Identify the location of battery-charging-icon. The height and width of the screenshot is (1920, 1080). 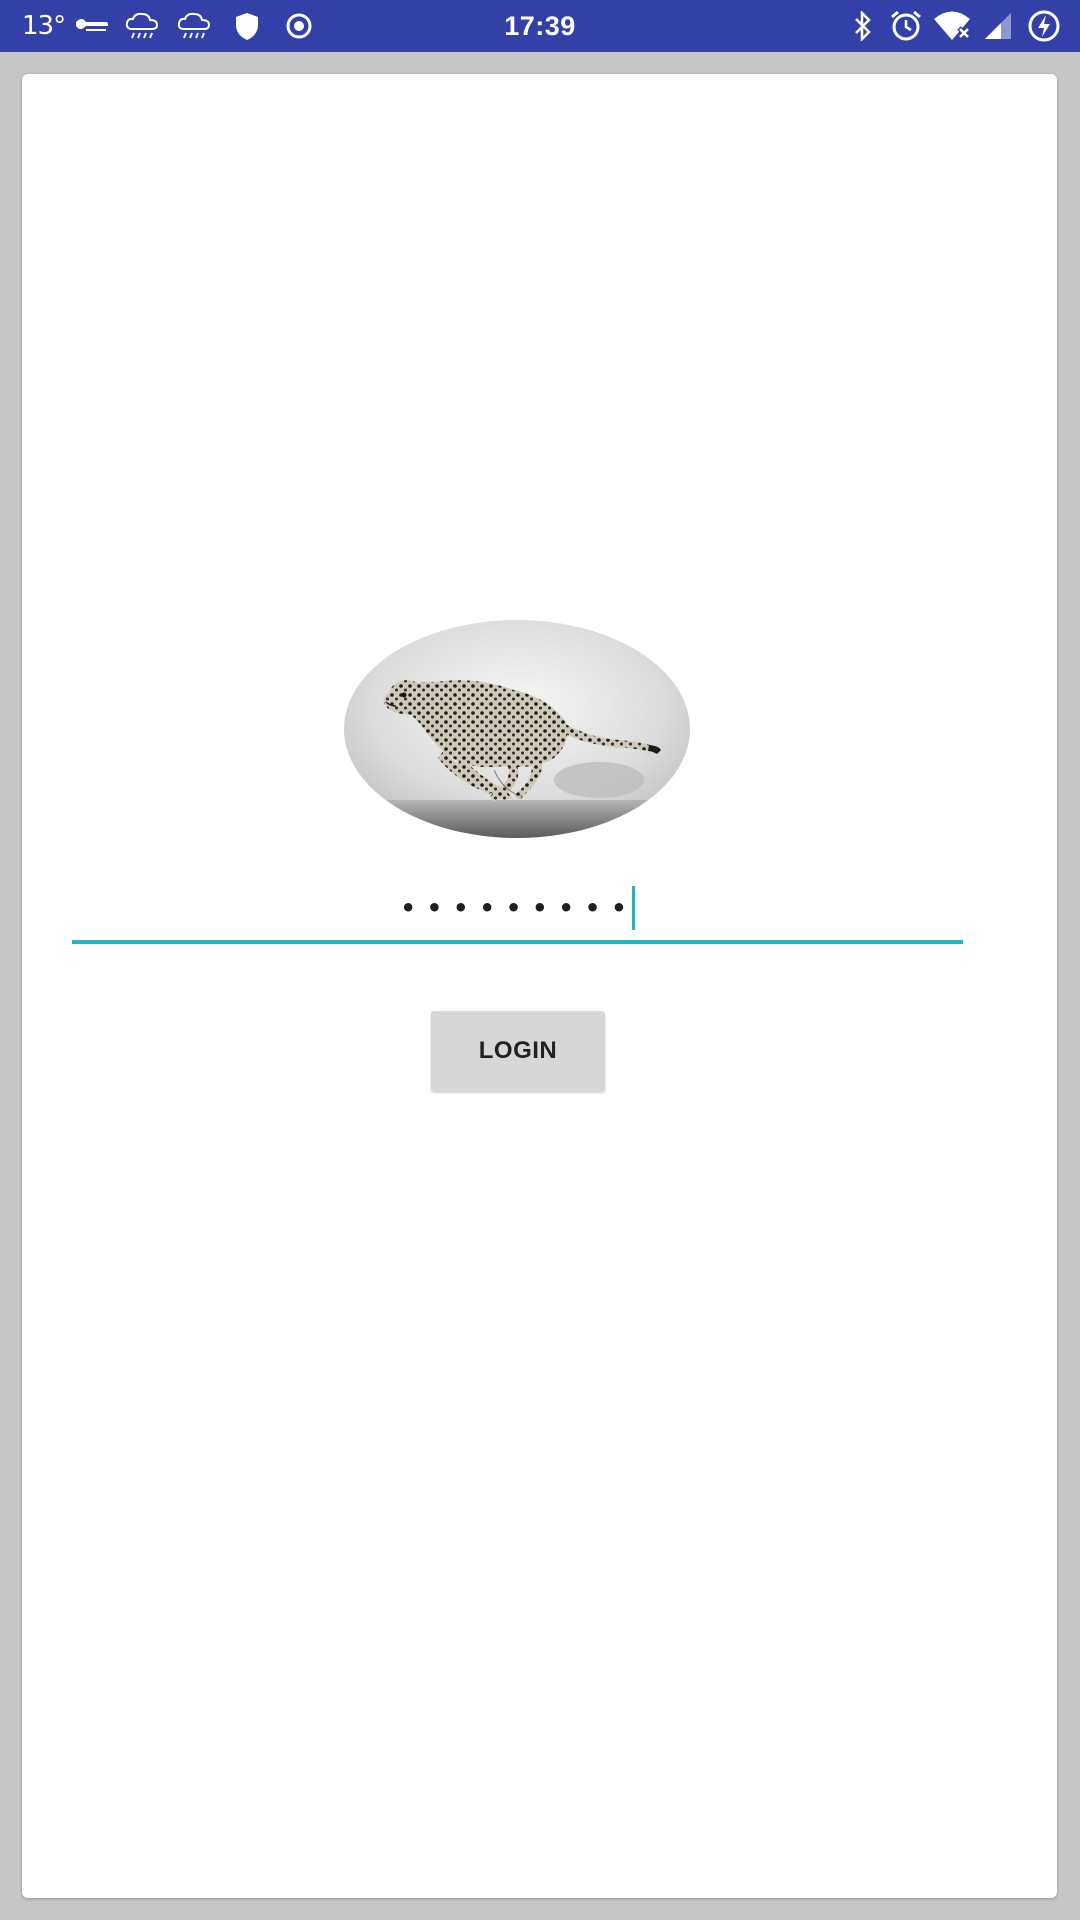
(1044, 26).